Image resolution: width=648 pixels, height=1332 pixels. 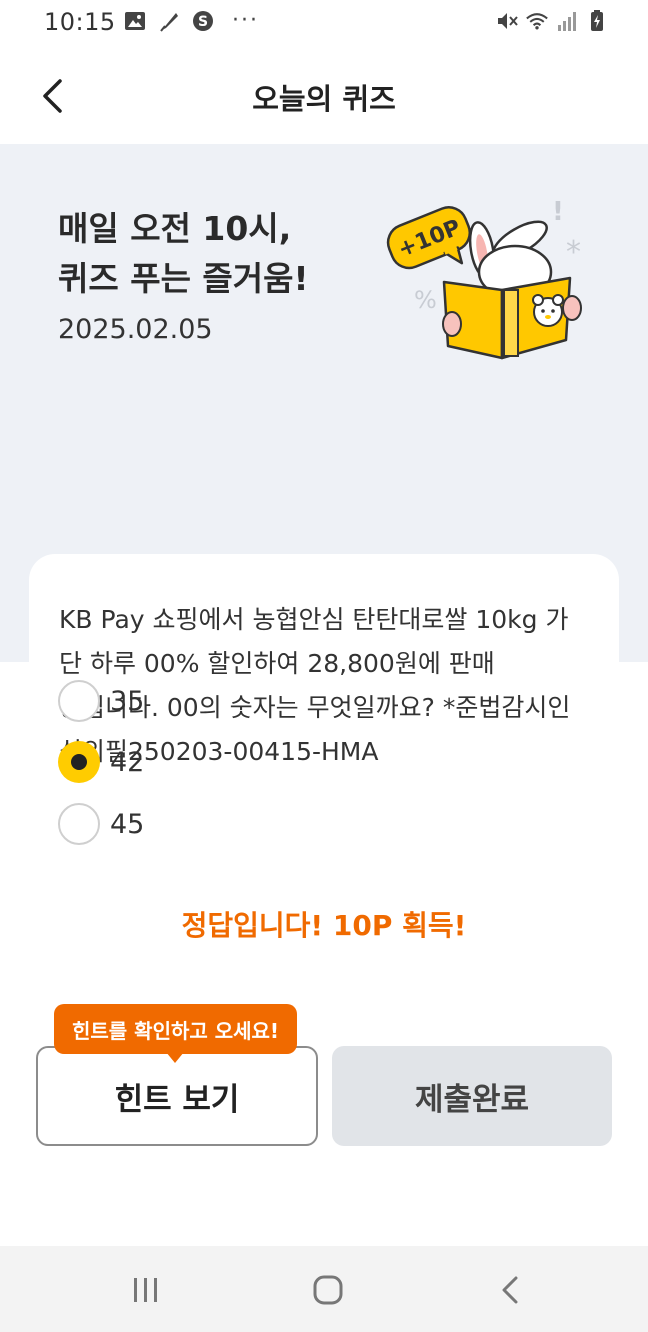 I want to click on status-bar: 10:15 S ···, so click(x=324, y=24).